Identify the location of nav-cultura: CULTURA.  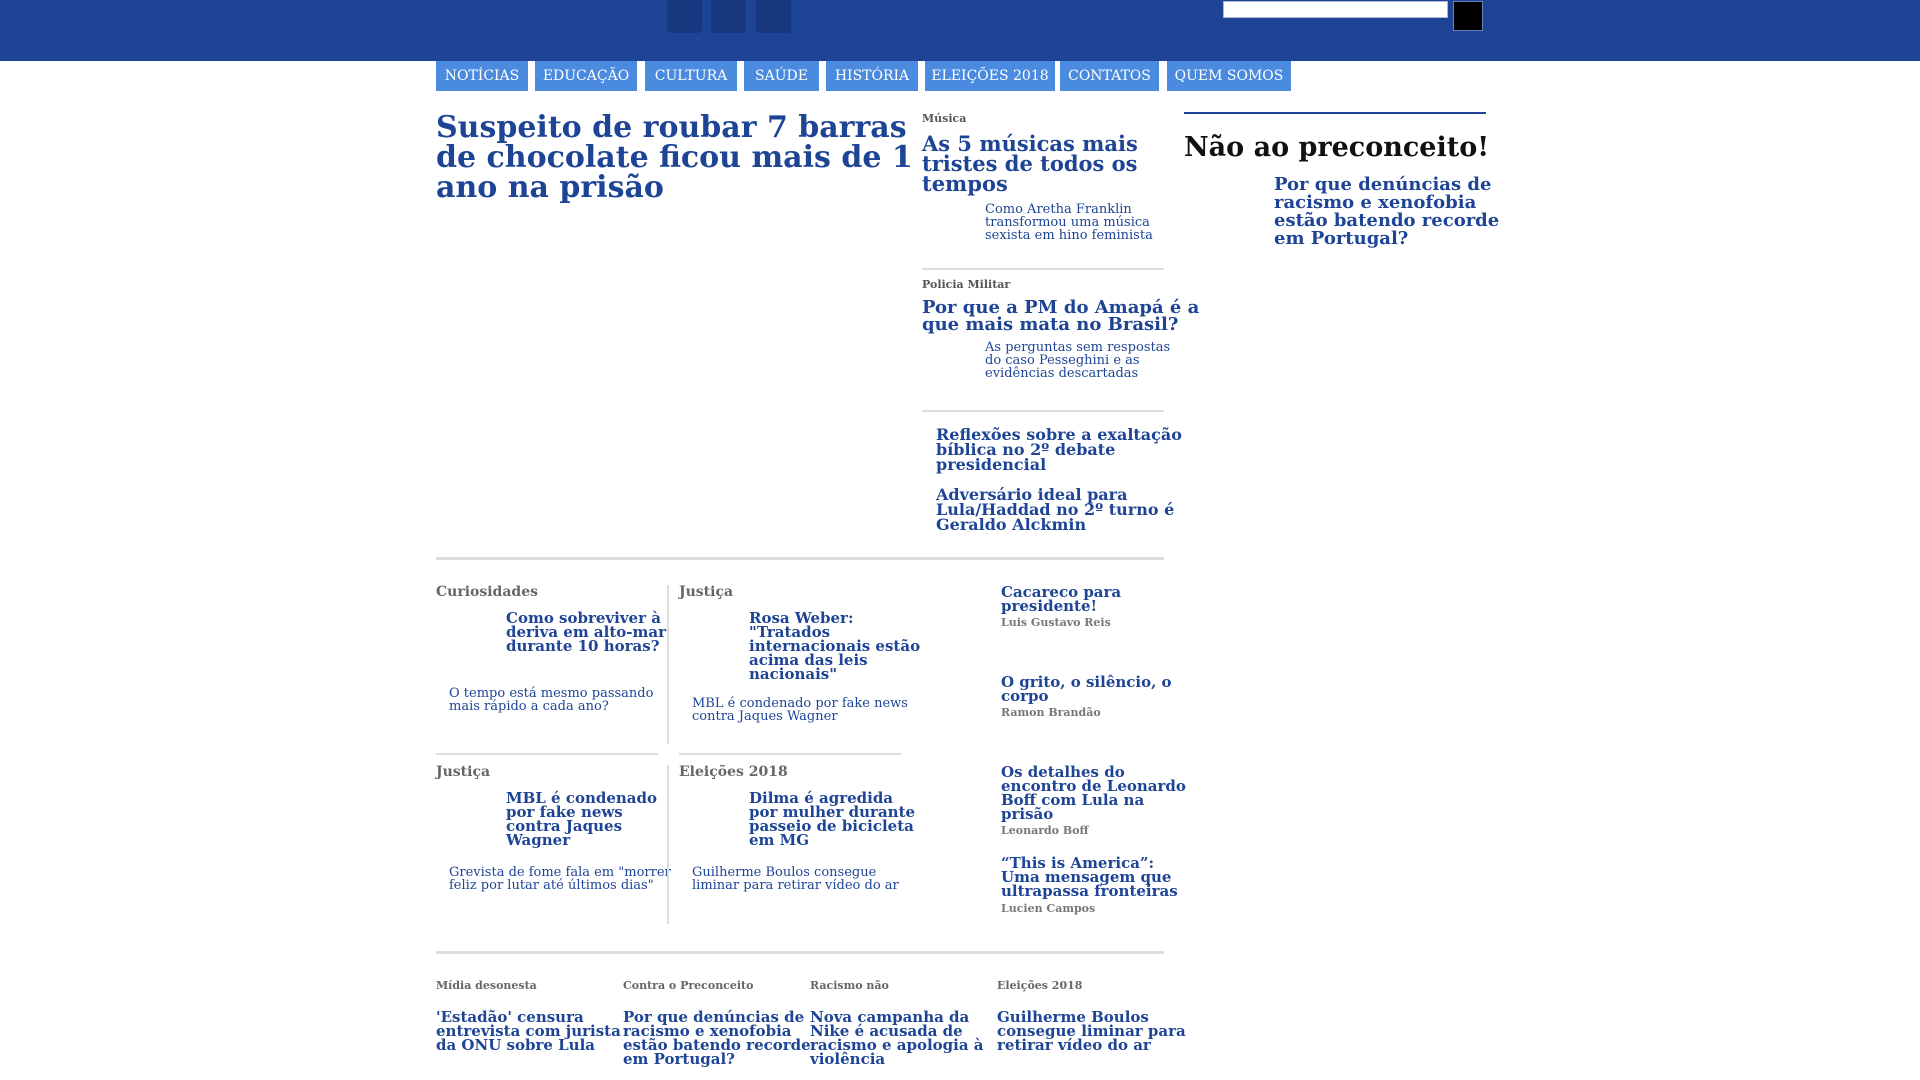
(691, 76).